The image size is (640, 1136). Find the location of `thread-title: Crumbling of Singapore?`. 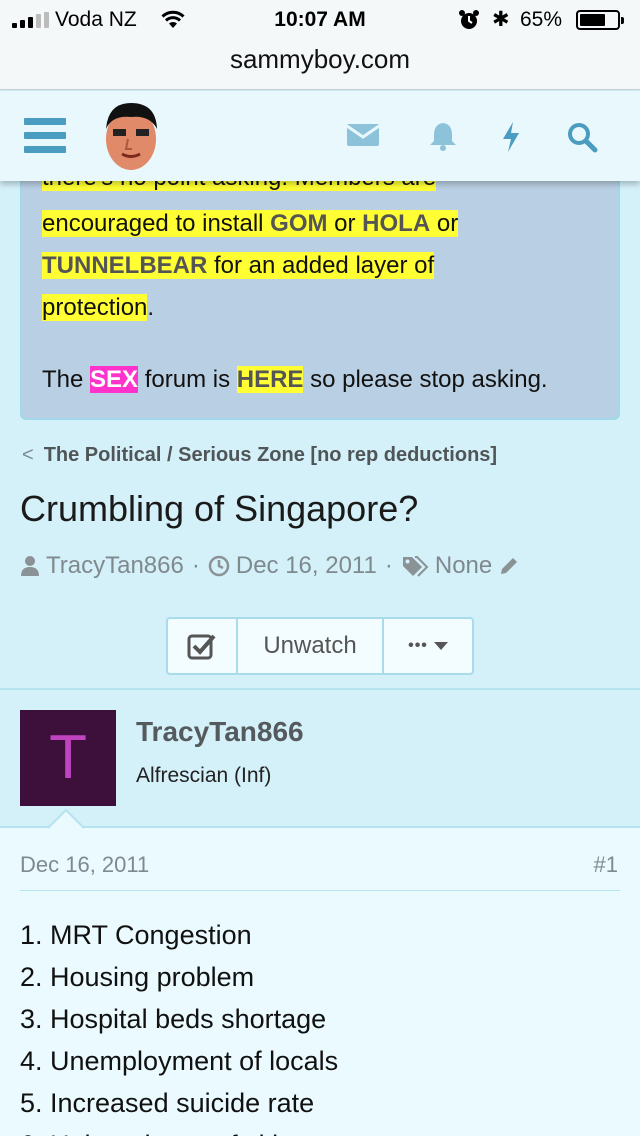

thread-title: Crumbling of Singapore? is located at coordinates (219, 508).